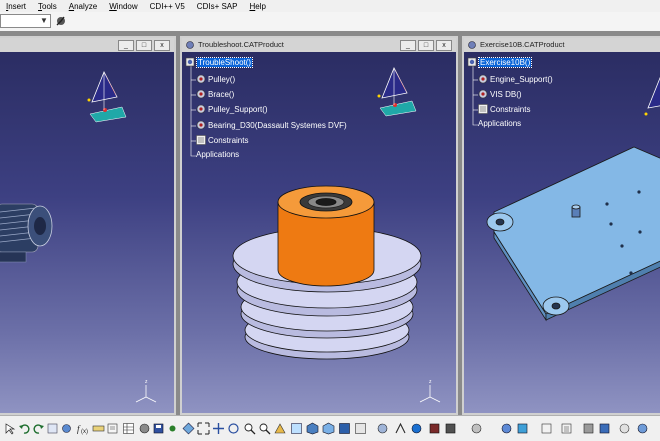 Image resolution: width=660 pixels, height=441 pixels. Describe the element at coordinates (573, 233) in the screenshot. I see `support-plate` at that location.